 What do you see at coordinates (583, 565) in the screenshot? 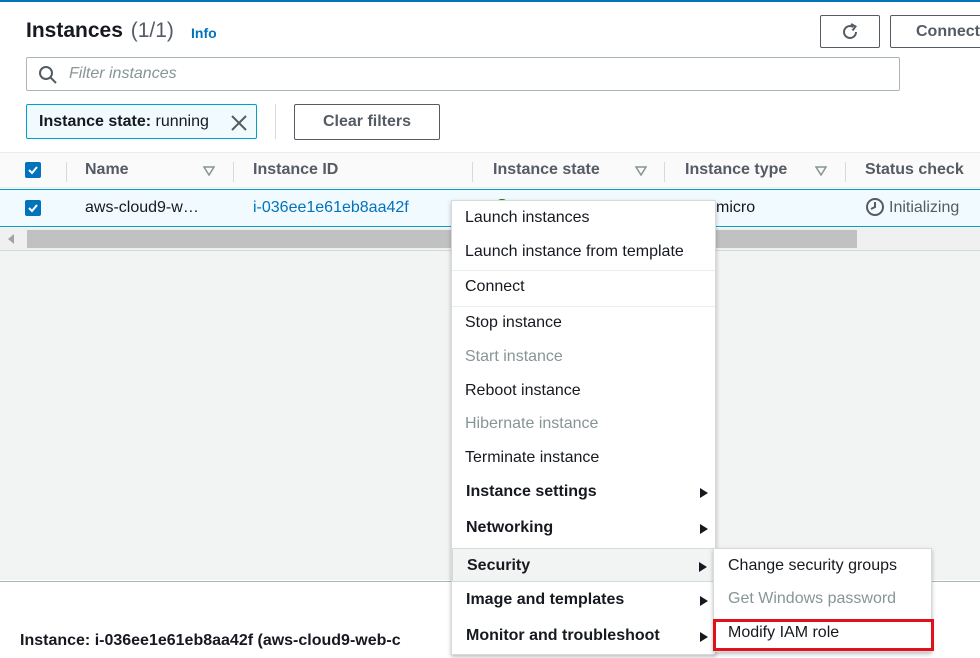
I see `menu-item-security: Security` at bounding box center [583, 565].